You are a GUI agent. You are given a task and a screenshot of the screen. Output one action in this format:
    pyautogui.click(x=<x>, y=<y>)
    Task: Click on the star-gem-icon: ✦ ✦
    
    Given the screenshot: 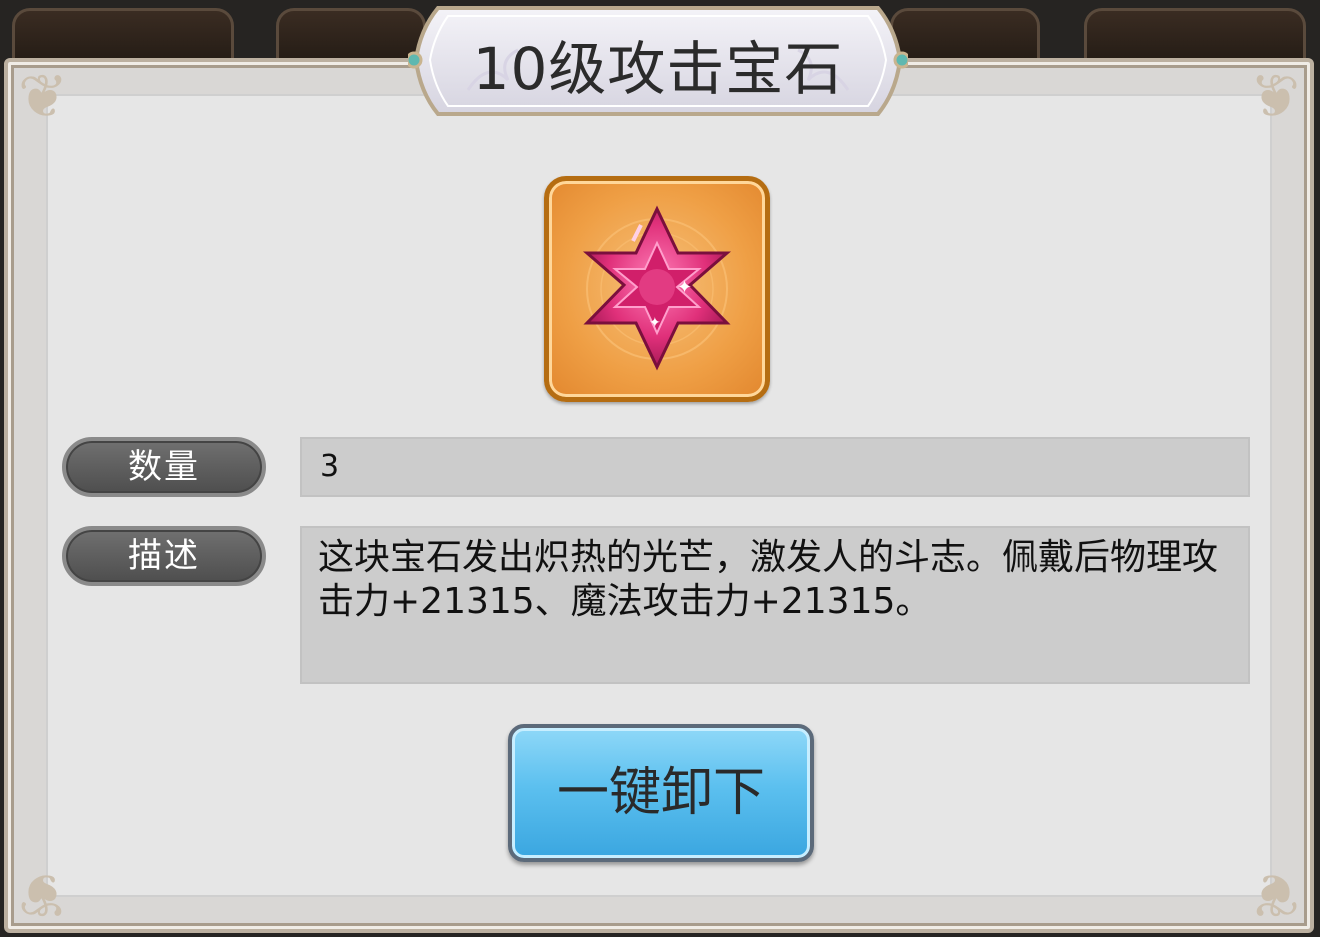 What is the action you would take?
    pyautogui.click(x=657, y=288)
    